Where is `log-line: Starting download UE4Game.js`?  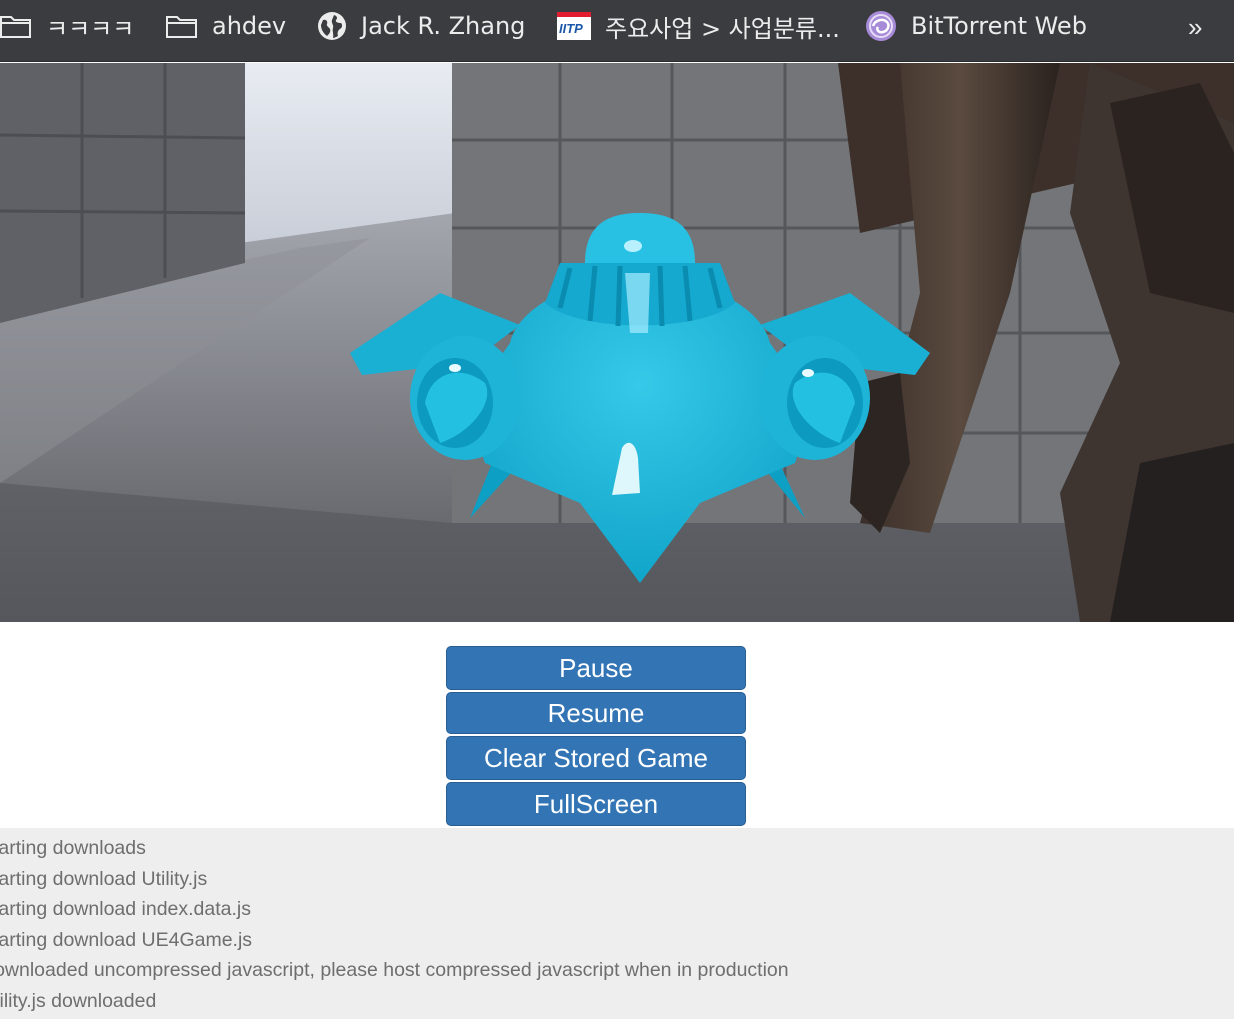 log-line: Starting download UE4Game.js is located at coordinates (126, 939).